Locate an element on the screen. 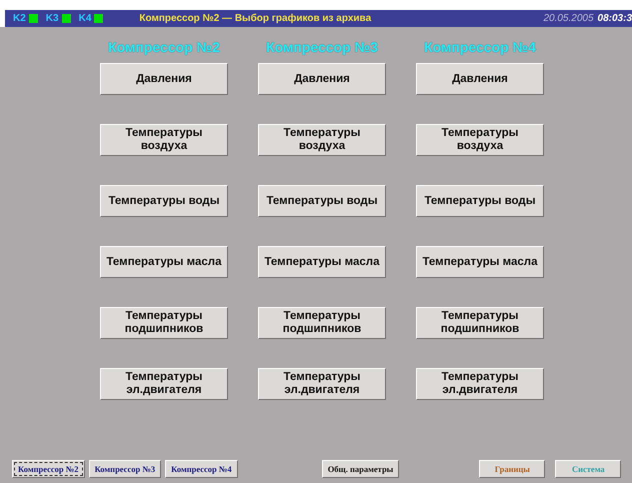  nav-button: Компрессор №4 is located at coordinates (201, 469).